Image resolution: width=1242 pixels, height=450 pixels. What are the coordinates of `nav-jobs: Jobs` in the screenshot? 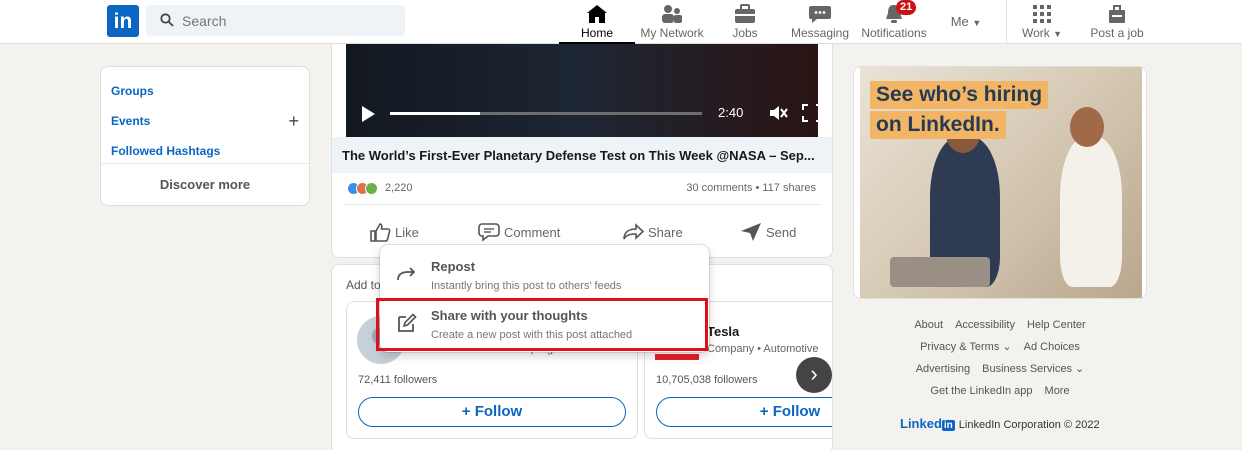 It's located at (745, 22).